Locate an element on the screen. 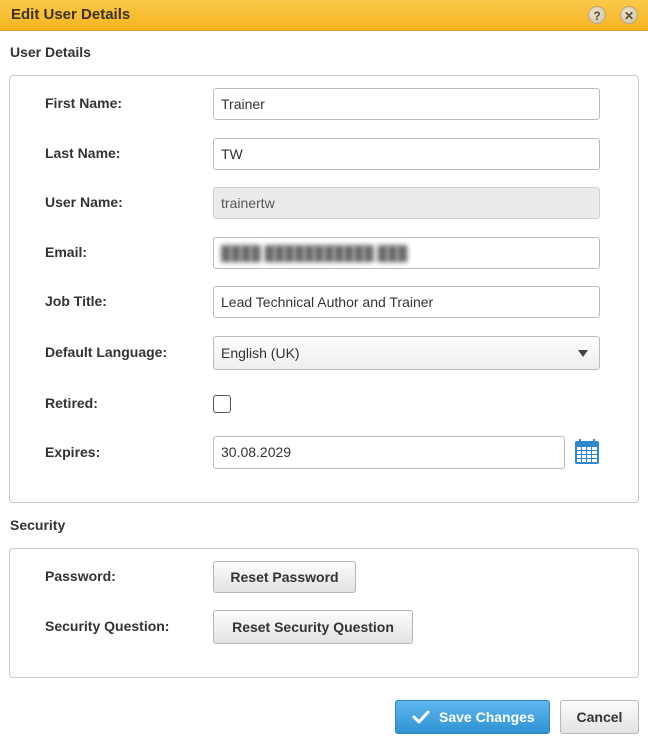 This screenshot has width=648, height=743. job-title-value: Lead Technical Author and Trainer is located at coordinates (327, 302).